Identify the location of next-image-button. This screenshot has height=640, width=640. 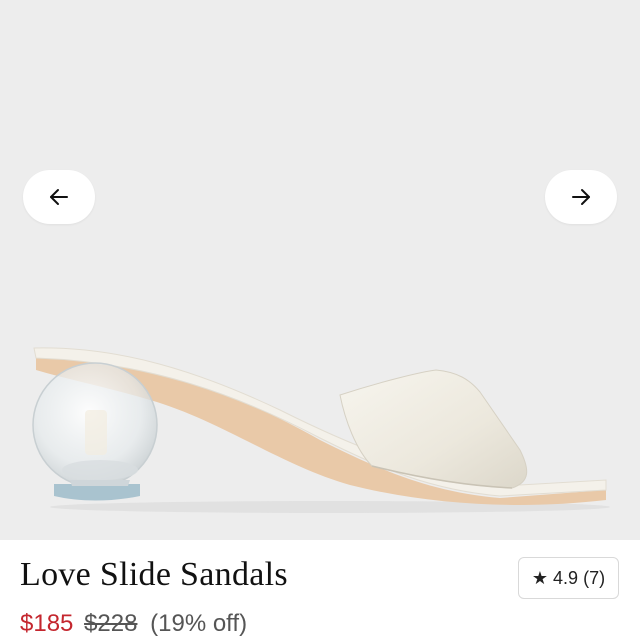
(581, 197).